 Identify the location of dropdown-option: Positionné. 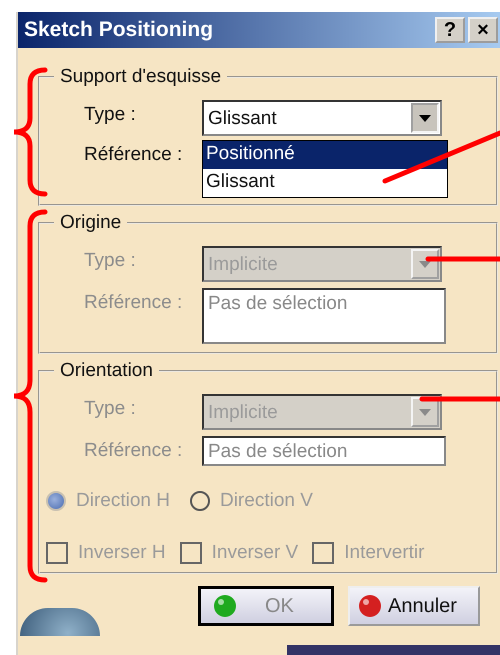
(325, 155).